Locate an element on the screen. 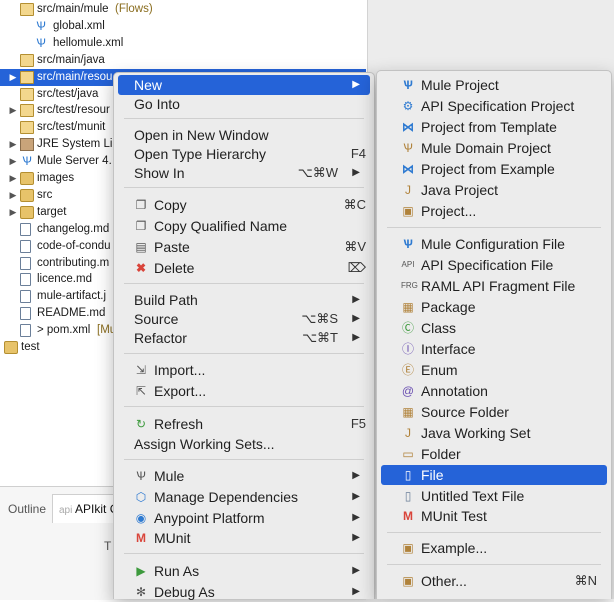 This screenshot has height=602, width=614. template-icon: ⋈ is located at coordinates (408, 127).